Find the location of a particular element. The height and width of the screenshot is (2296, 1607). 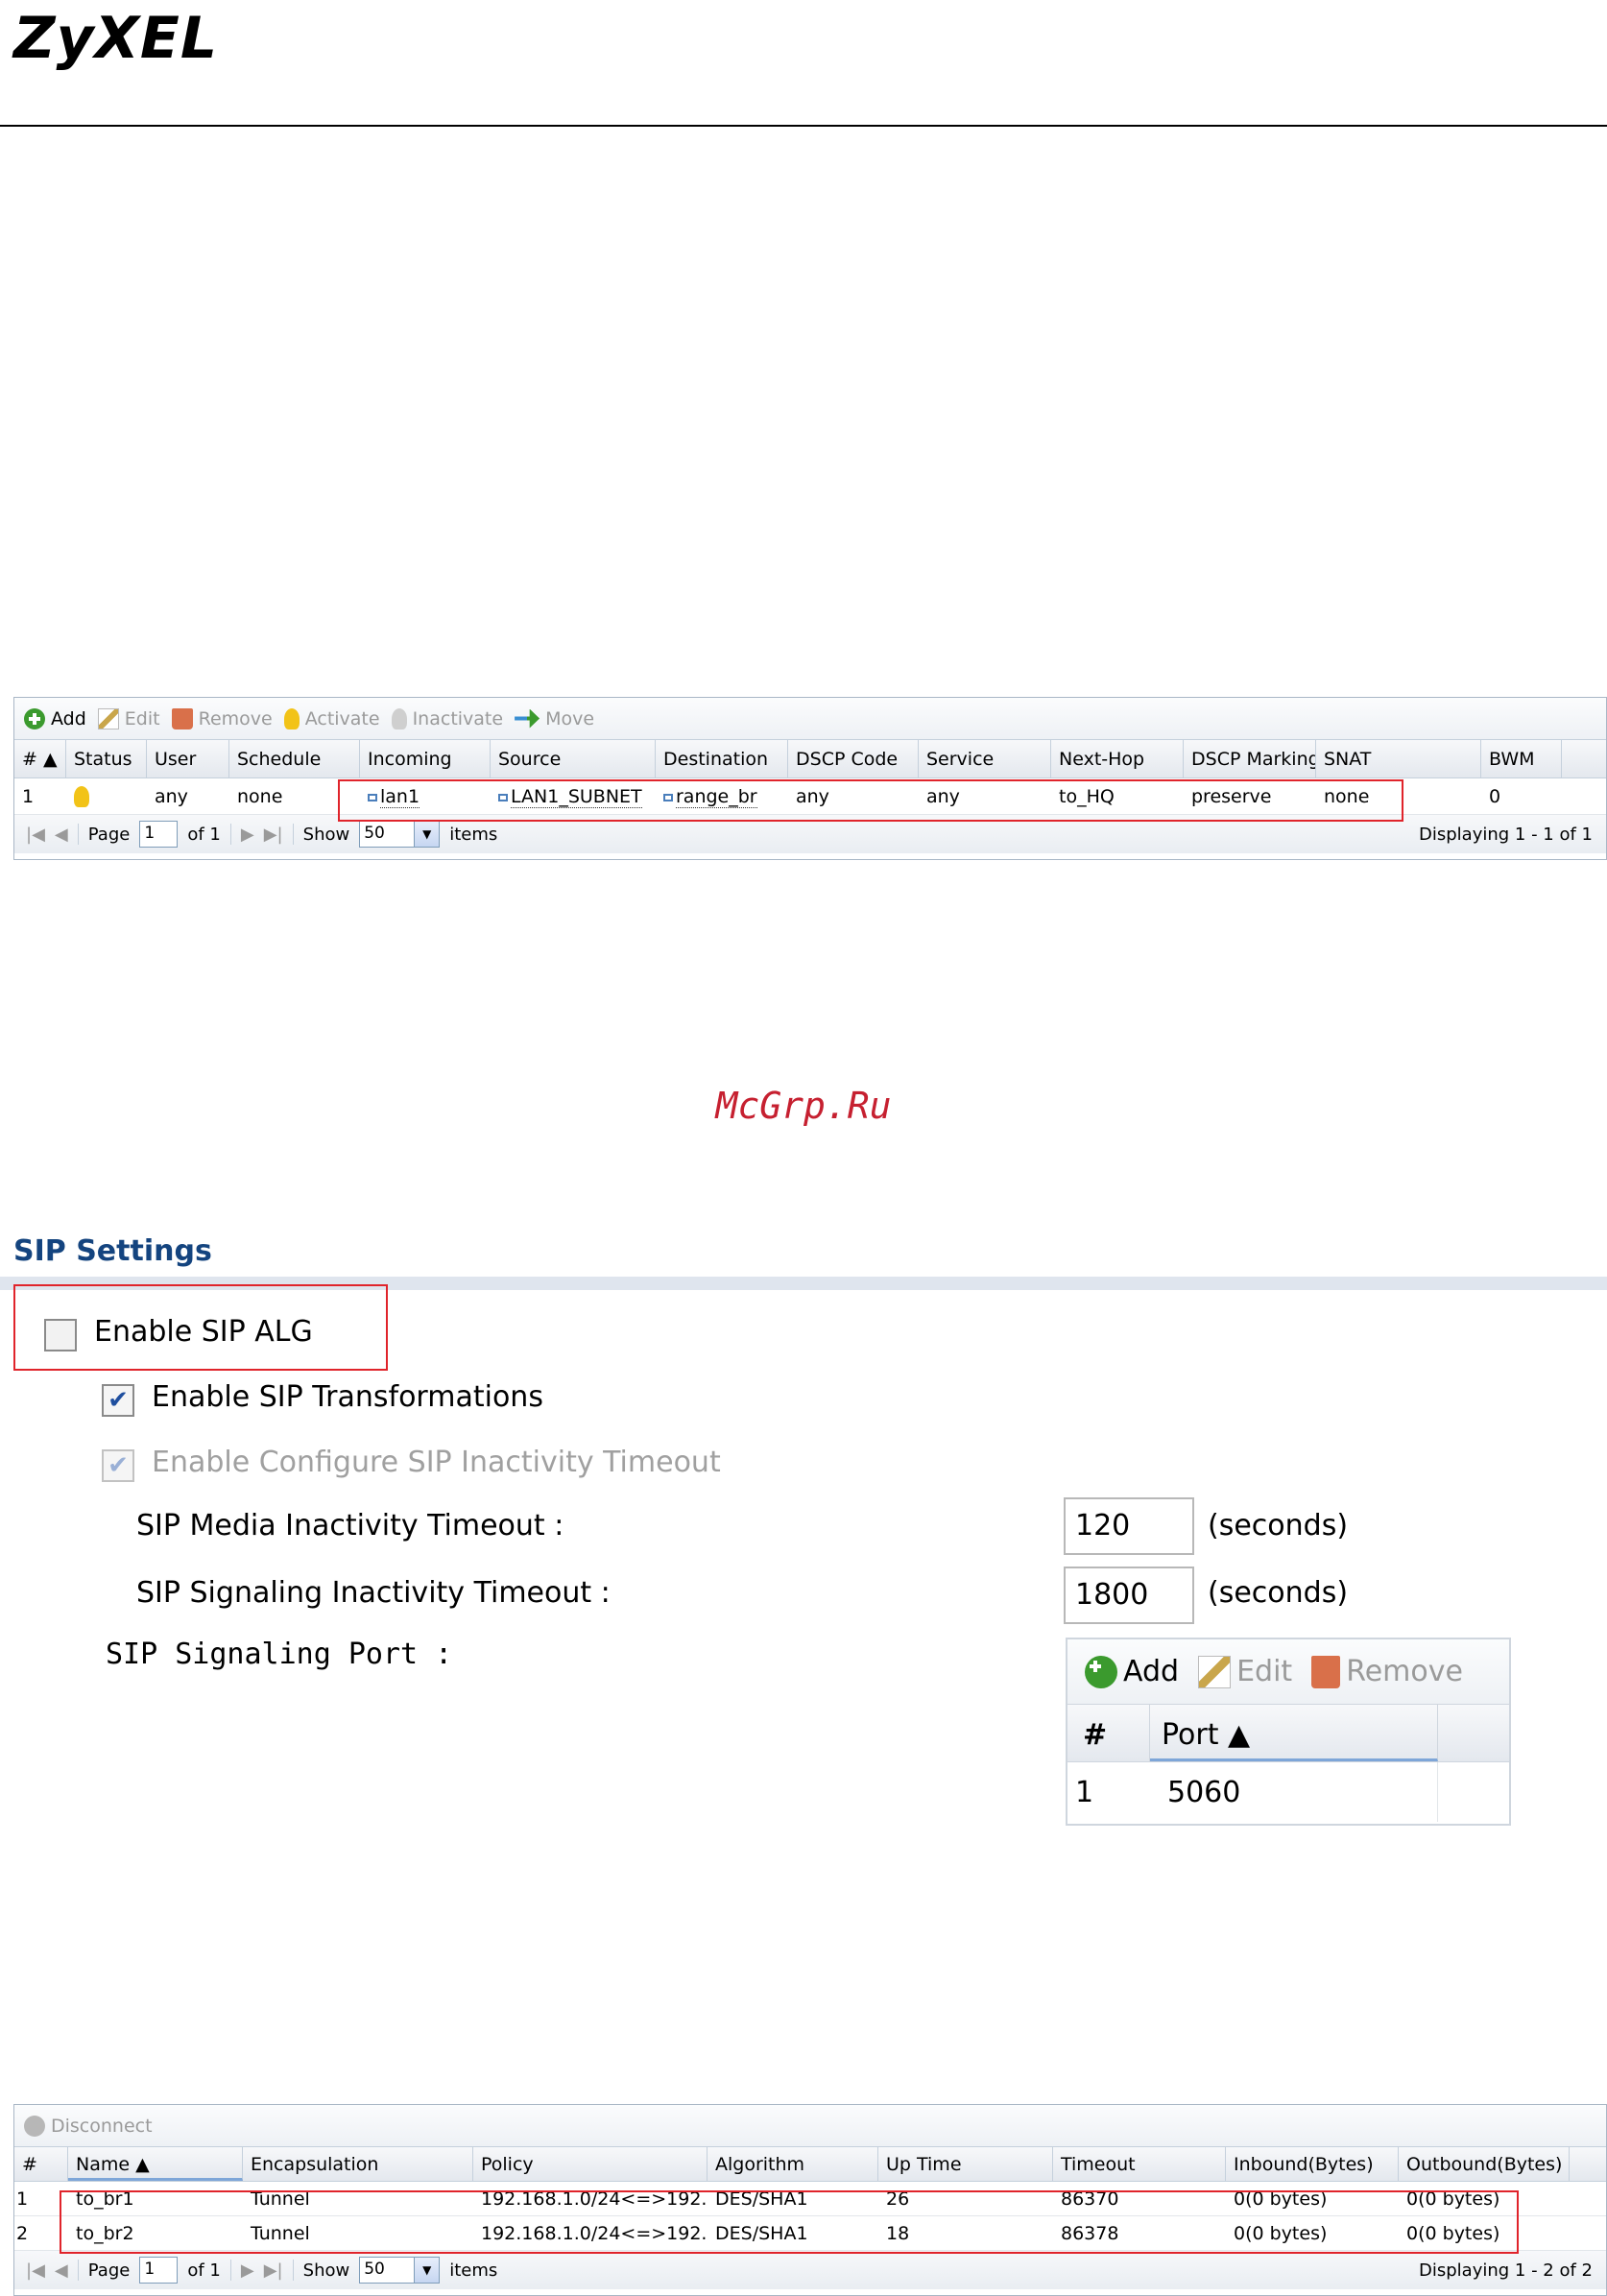

col-user: User is located at coordinates (188, 759).